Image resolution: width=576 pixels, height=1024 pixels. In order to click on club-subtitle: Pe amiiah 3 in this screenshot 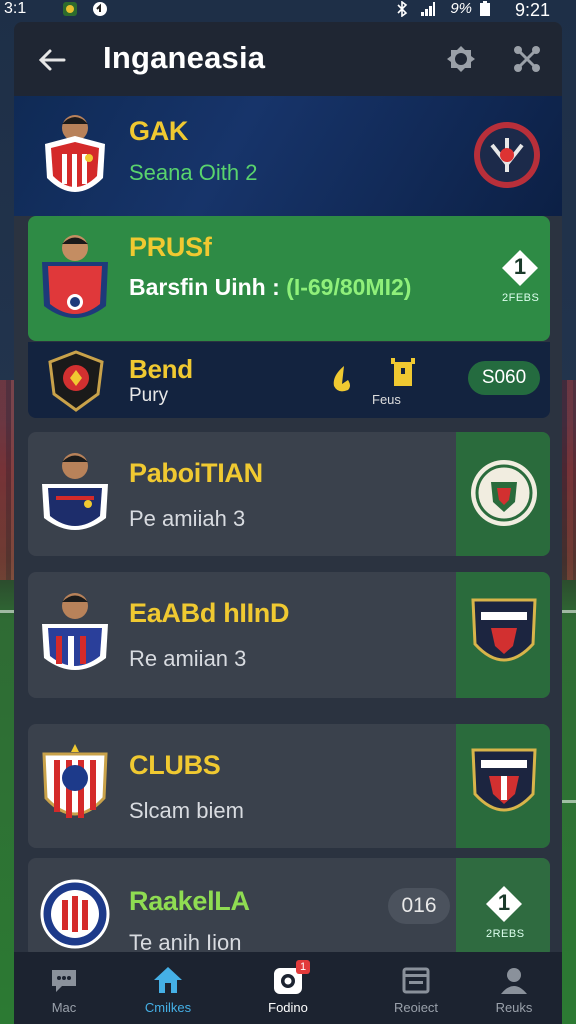, I will do `click(187, 518)`.